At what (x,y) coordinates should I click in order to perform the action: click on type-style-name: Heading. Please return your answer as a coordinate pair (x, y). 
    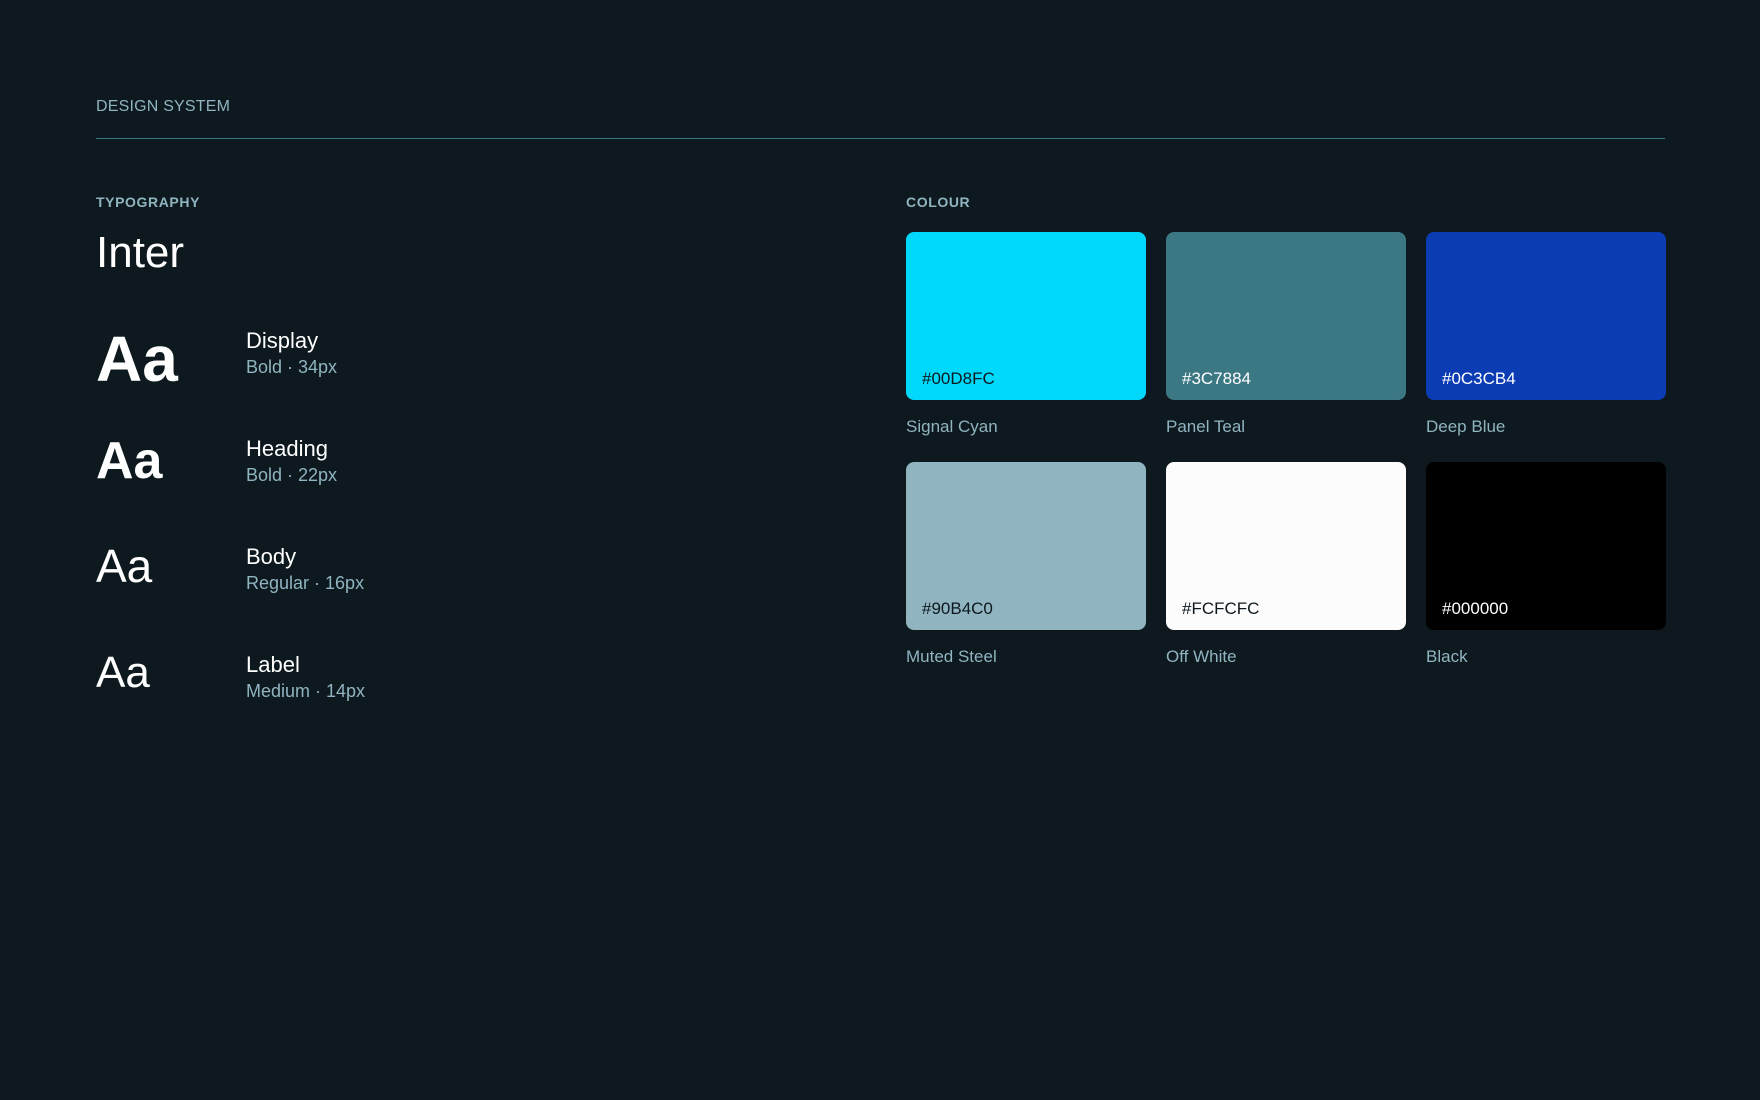
    Looking at the image, I should click on (287, 448).